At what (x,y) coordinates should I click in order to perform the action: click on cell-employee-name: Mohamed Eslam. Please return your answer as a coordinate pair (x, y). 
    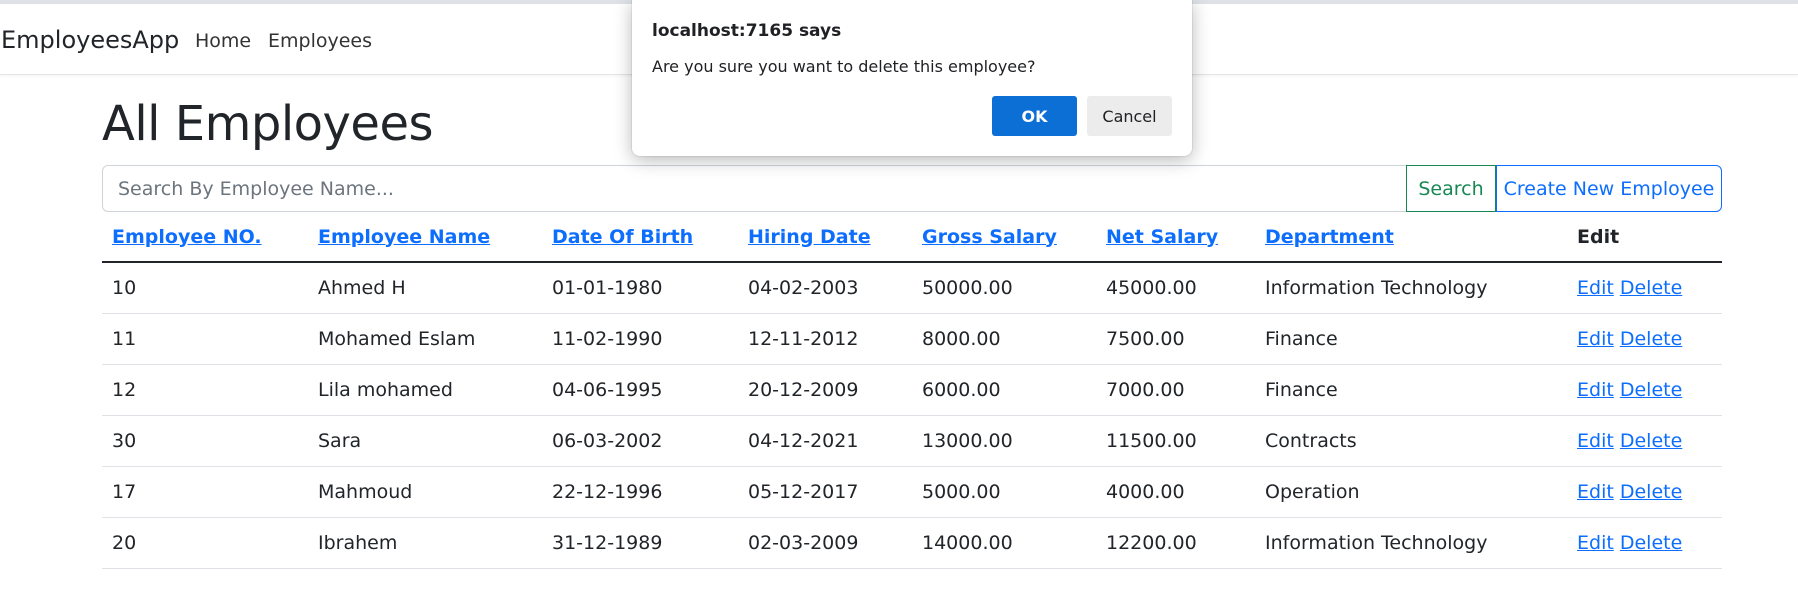
    Looking at the image, I should click on (425, 339).